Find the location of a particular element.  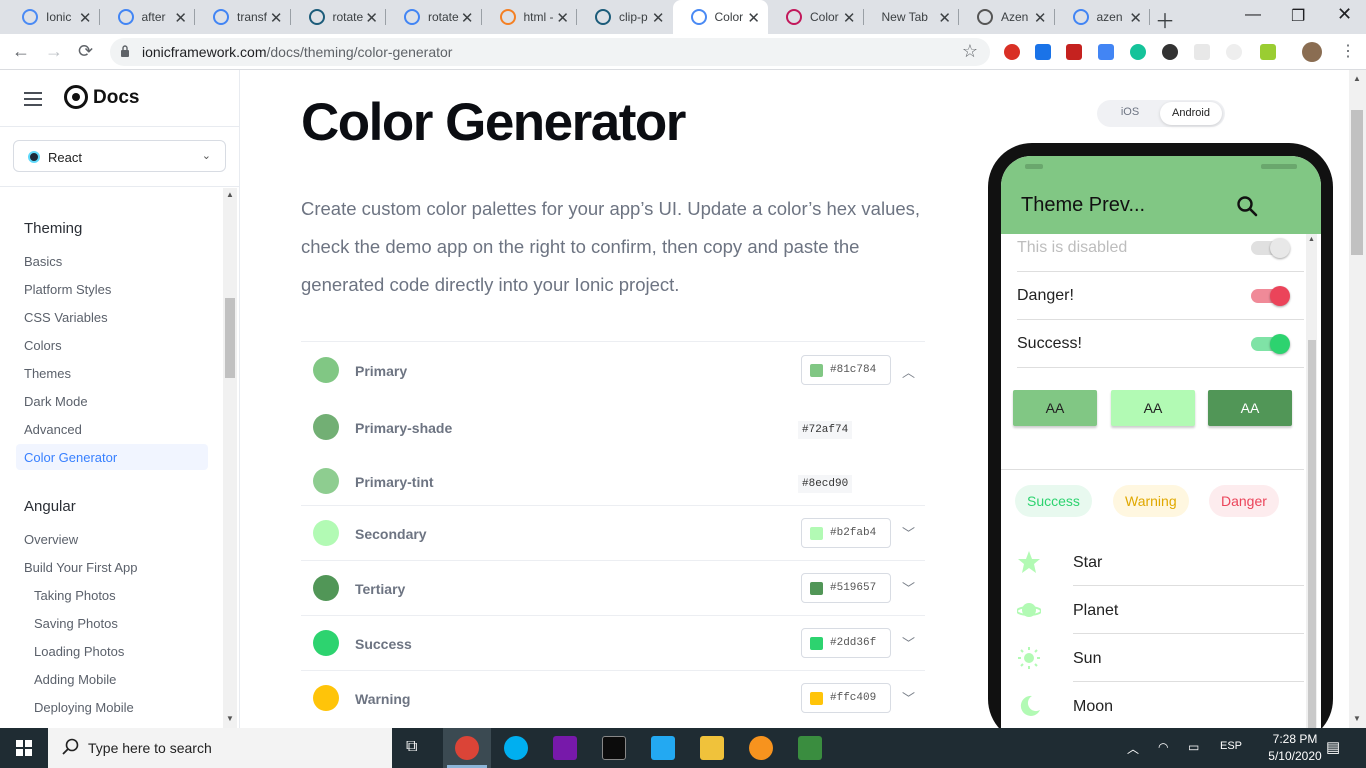

vscode-taskbar-icon is located at coordinates (663, 748).